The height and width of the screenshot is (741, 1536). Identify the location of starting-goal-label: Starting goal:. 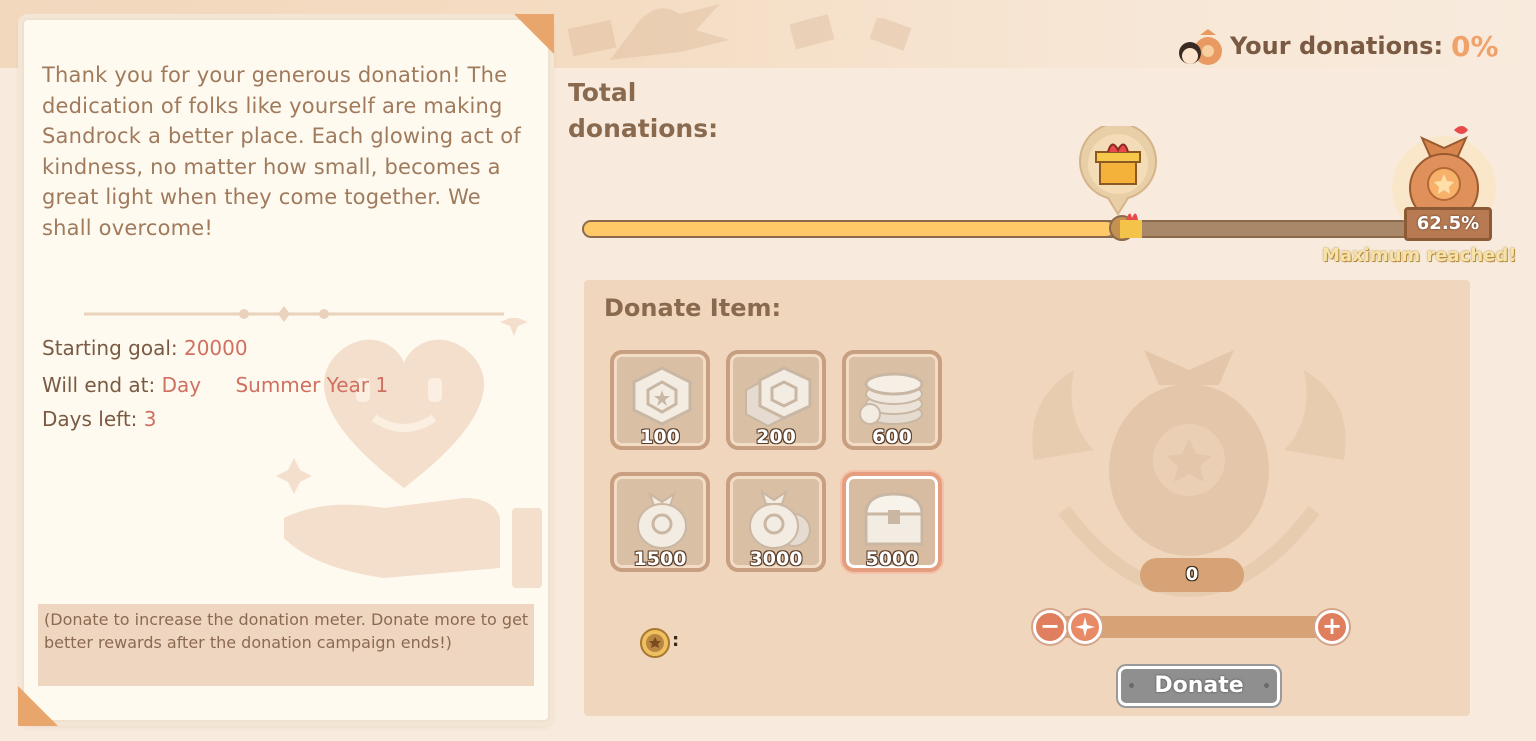
(110, 348).